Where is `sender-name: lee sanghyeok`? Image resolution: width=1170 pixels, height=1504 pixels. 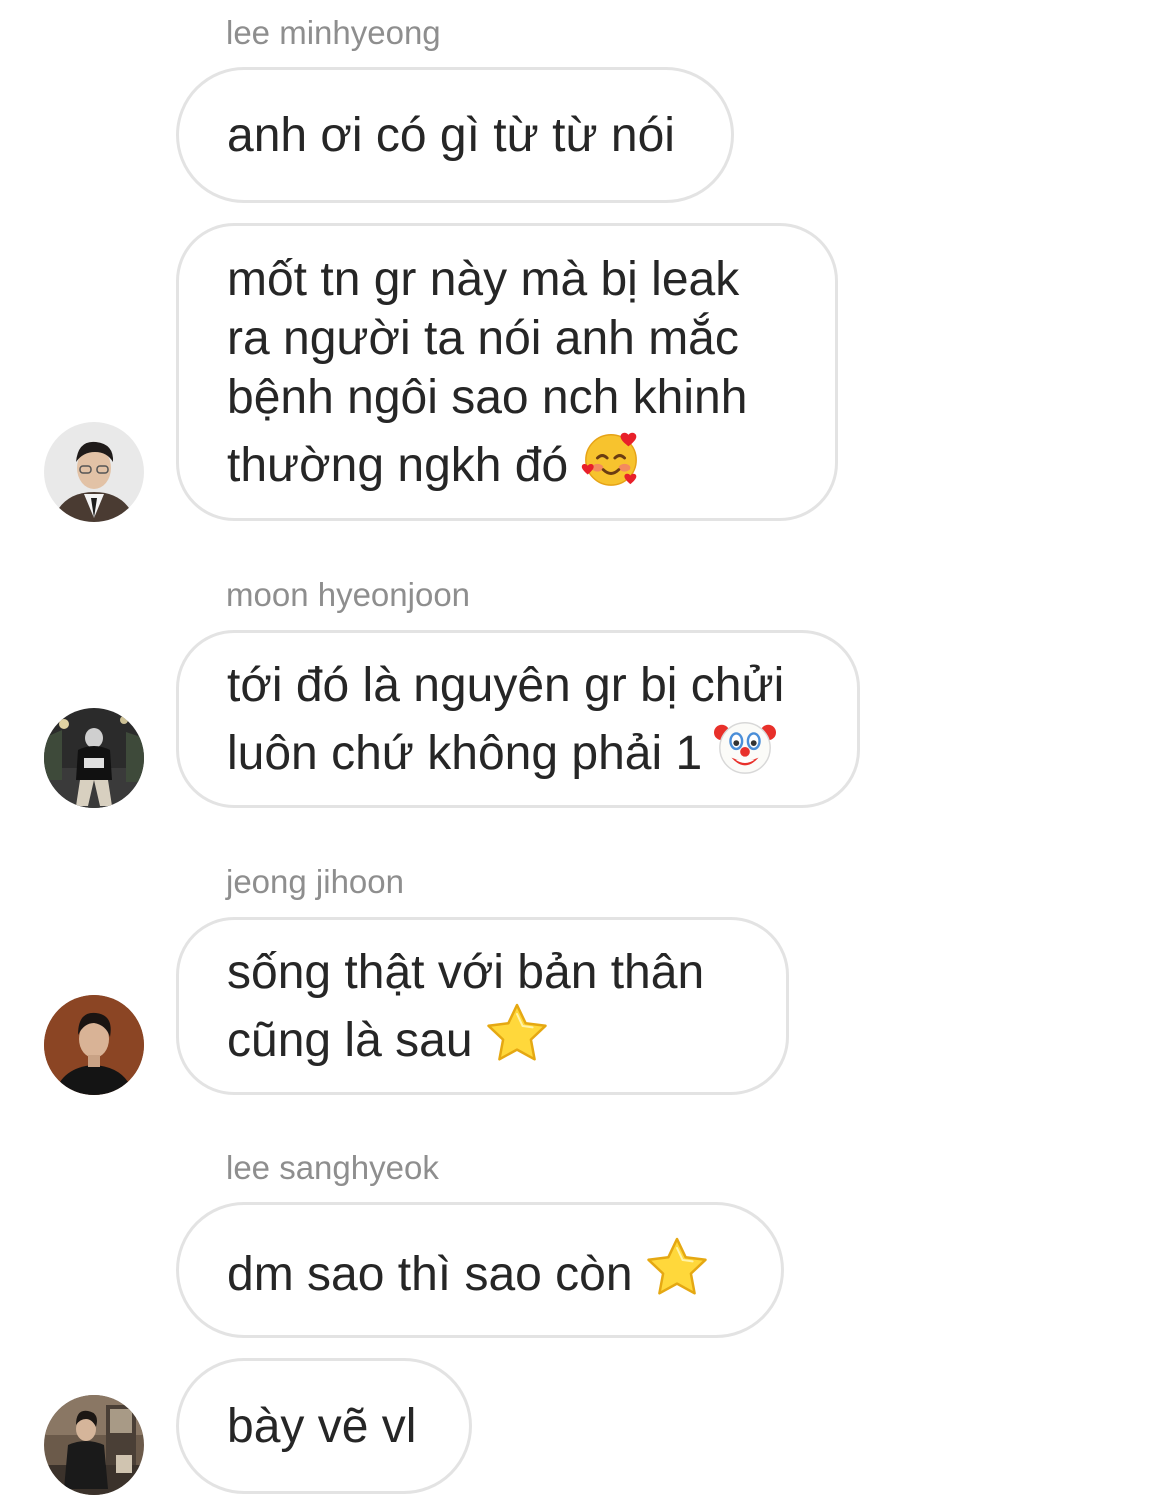 sender-name: lee sanghyeok is located at coordinates (332, 1167).